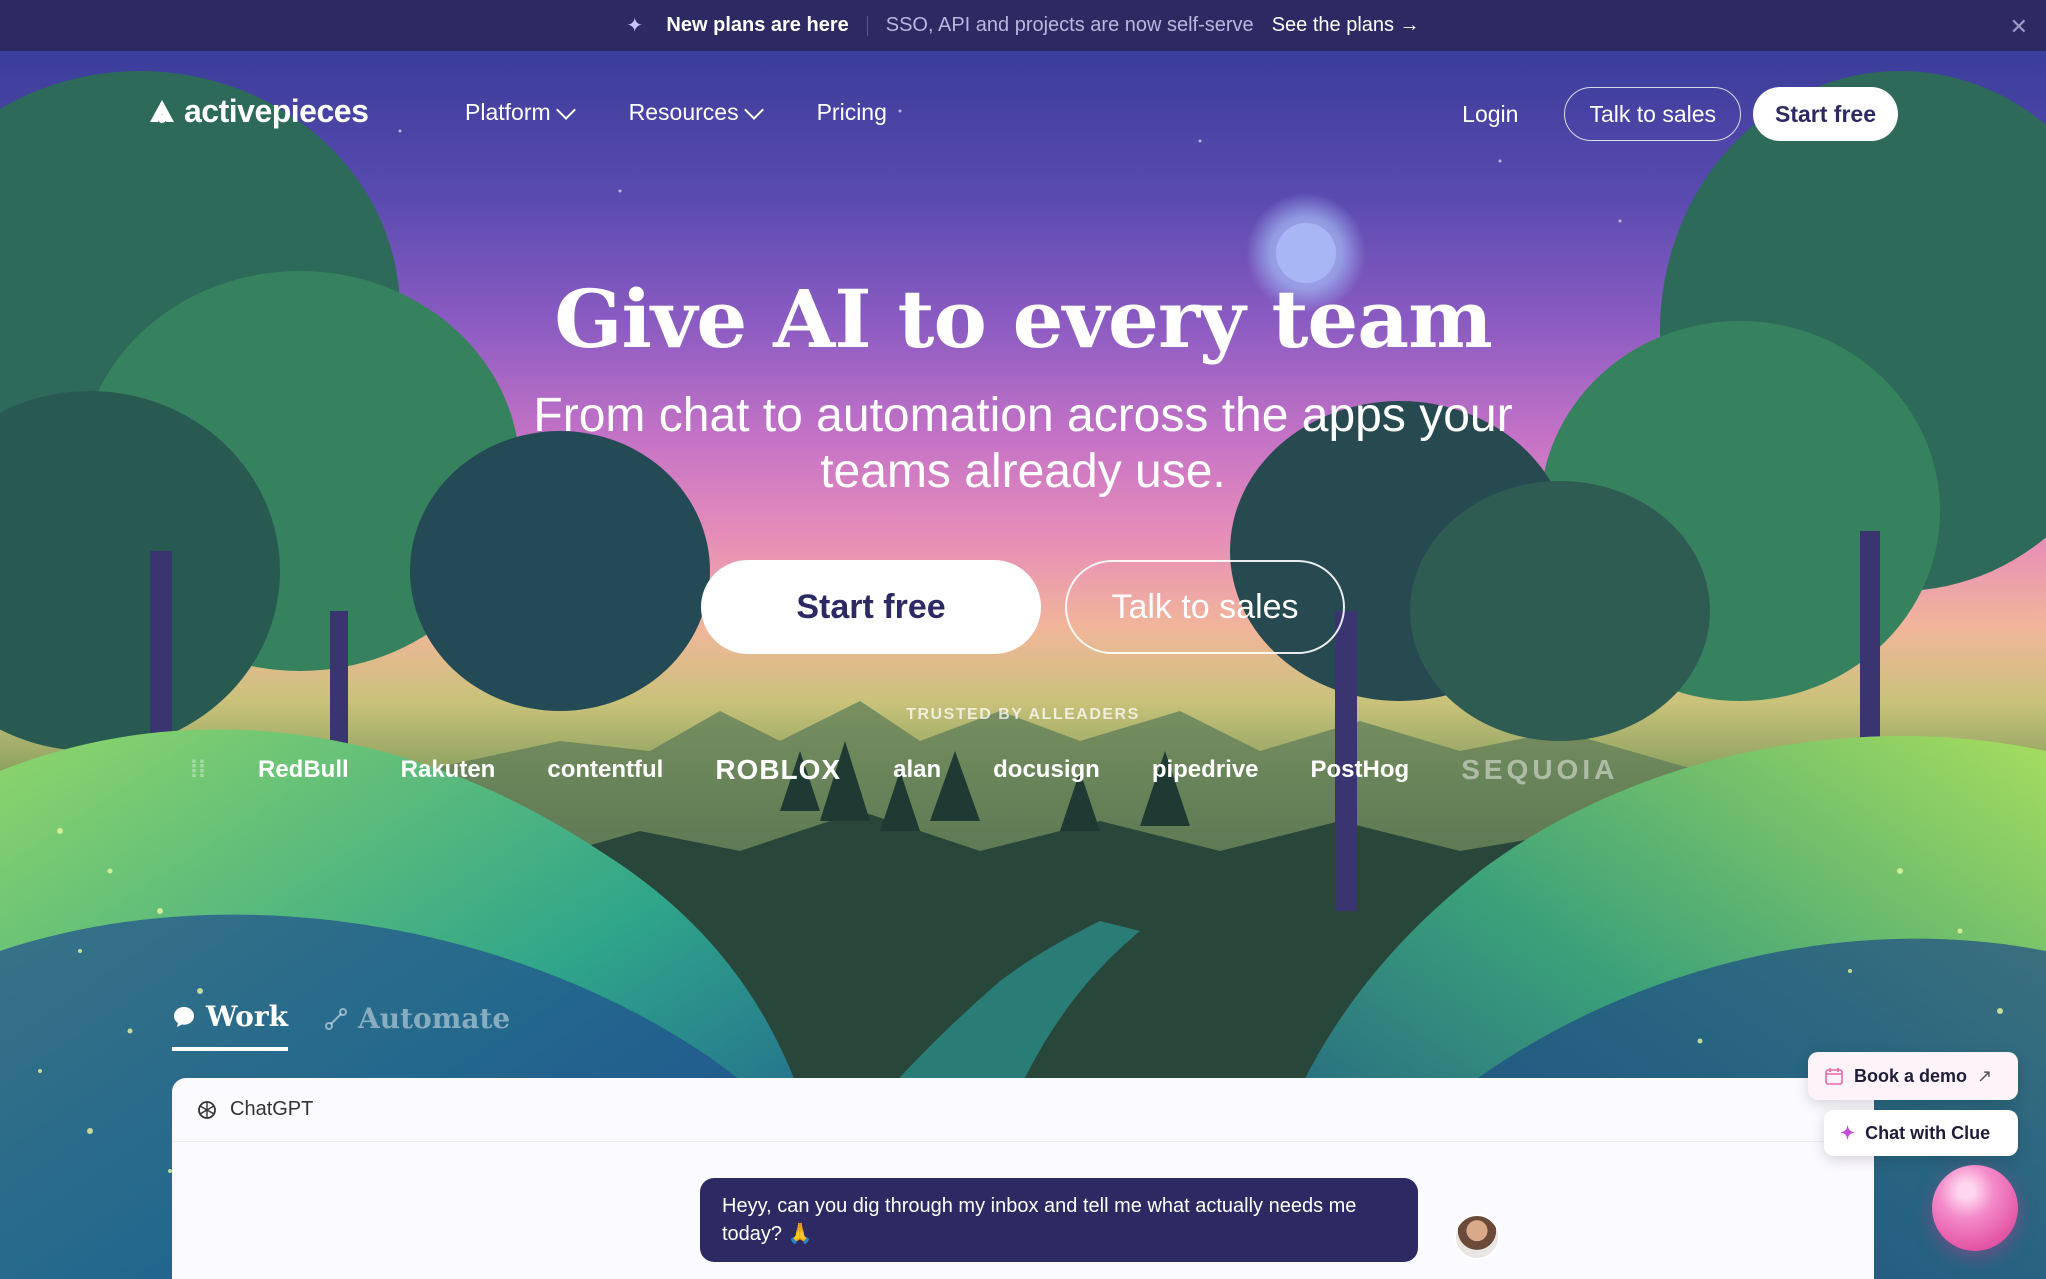 This screenshot has height=1279, width=2046. I want to click on nav-pricing: Pricing, so click(852, 112).